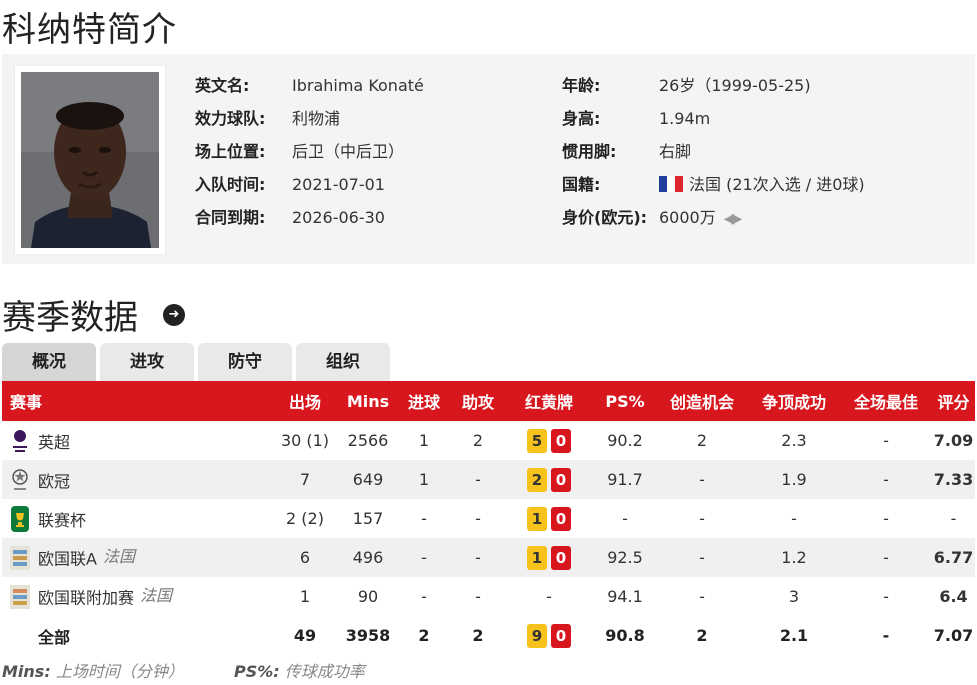  Describe the element at coordinates (537, 479) in the screenshot. I see `yellow-card-badge: 2` at that location.